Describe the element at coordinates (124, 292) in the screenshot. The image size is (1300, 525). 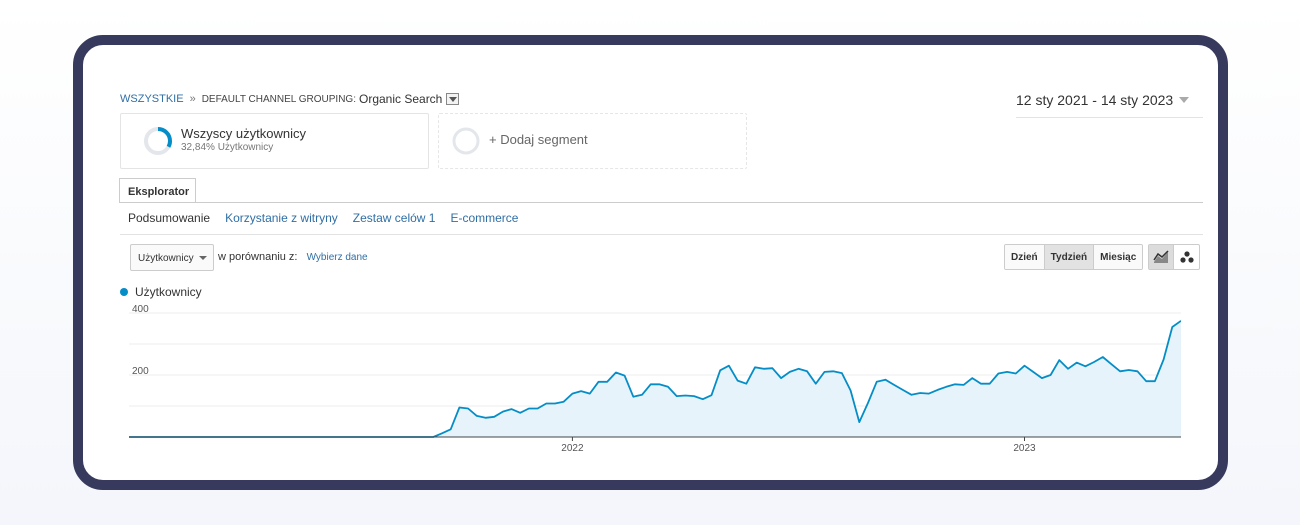
I see `legend-dot` at that location.